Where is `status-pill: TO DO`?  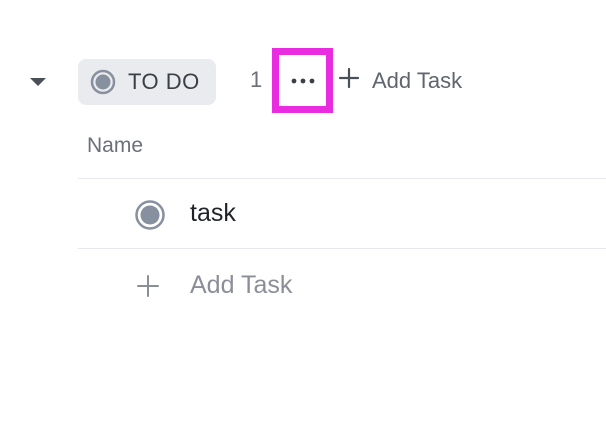
status-pill: TO DO is located at coordinates (147, 82).